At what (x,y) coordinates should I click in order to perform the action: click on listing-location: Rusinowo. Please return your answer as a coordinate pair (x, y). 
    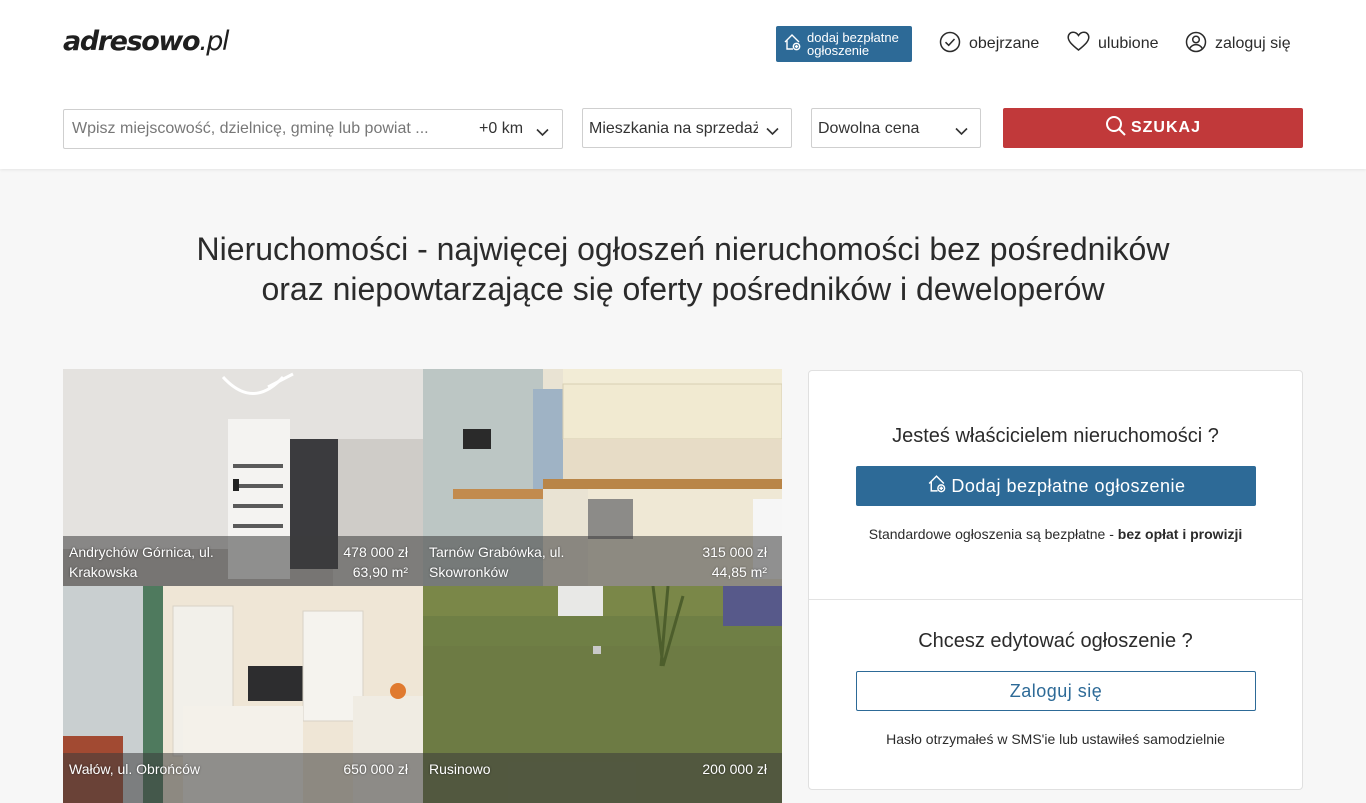
    Looking at the image, I should click on (460, 769).